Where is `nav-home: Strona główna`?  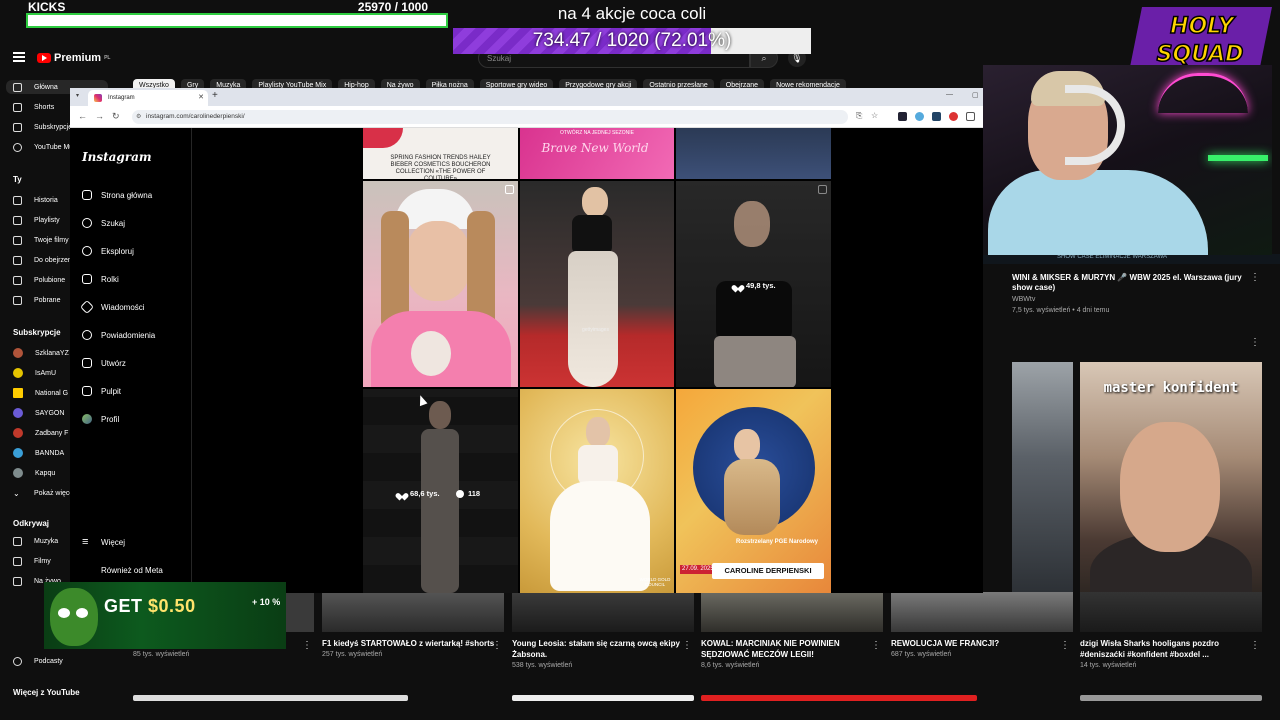 nav-home: Strona główna is located at coordinates (117, 195).